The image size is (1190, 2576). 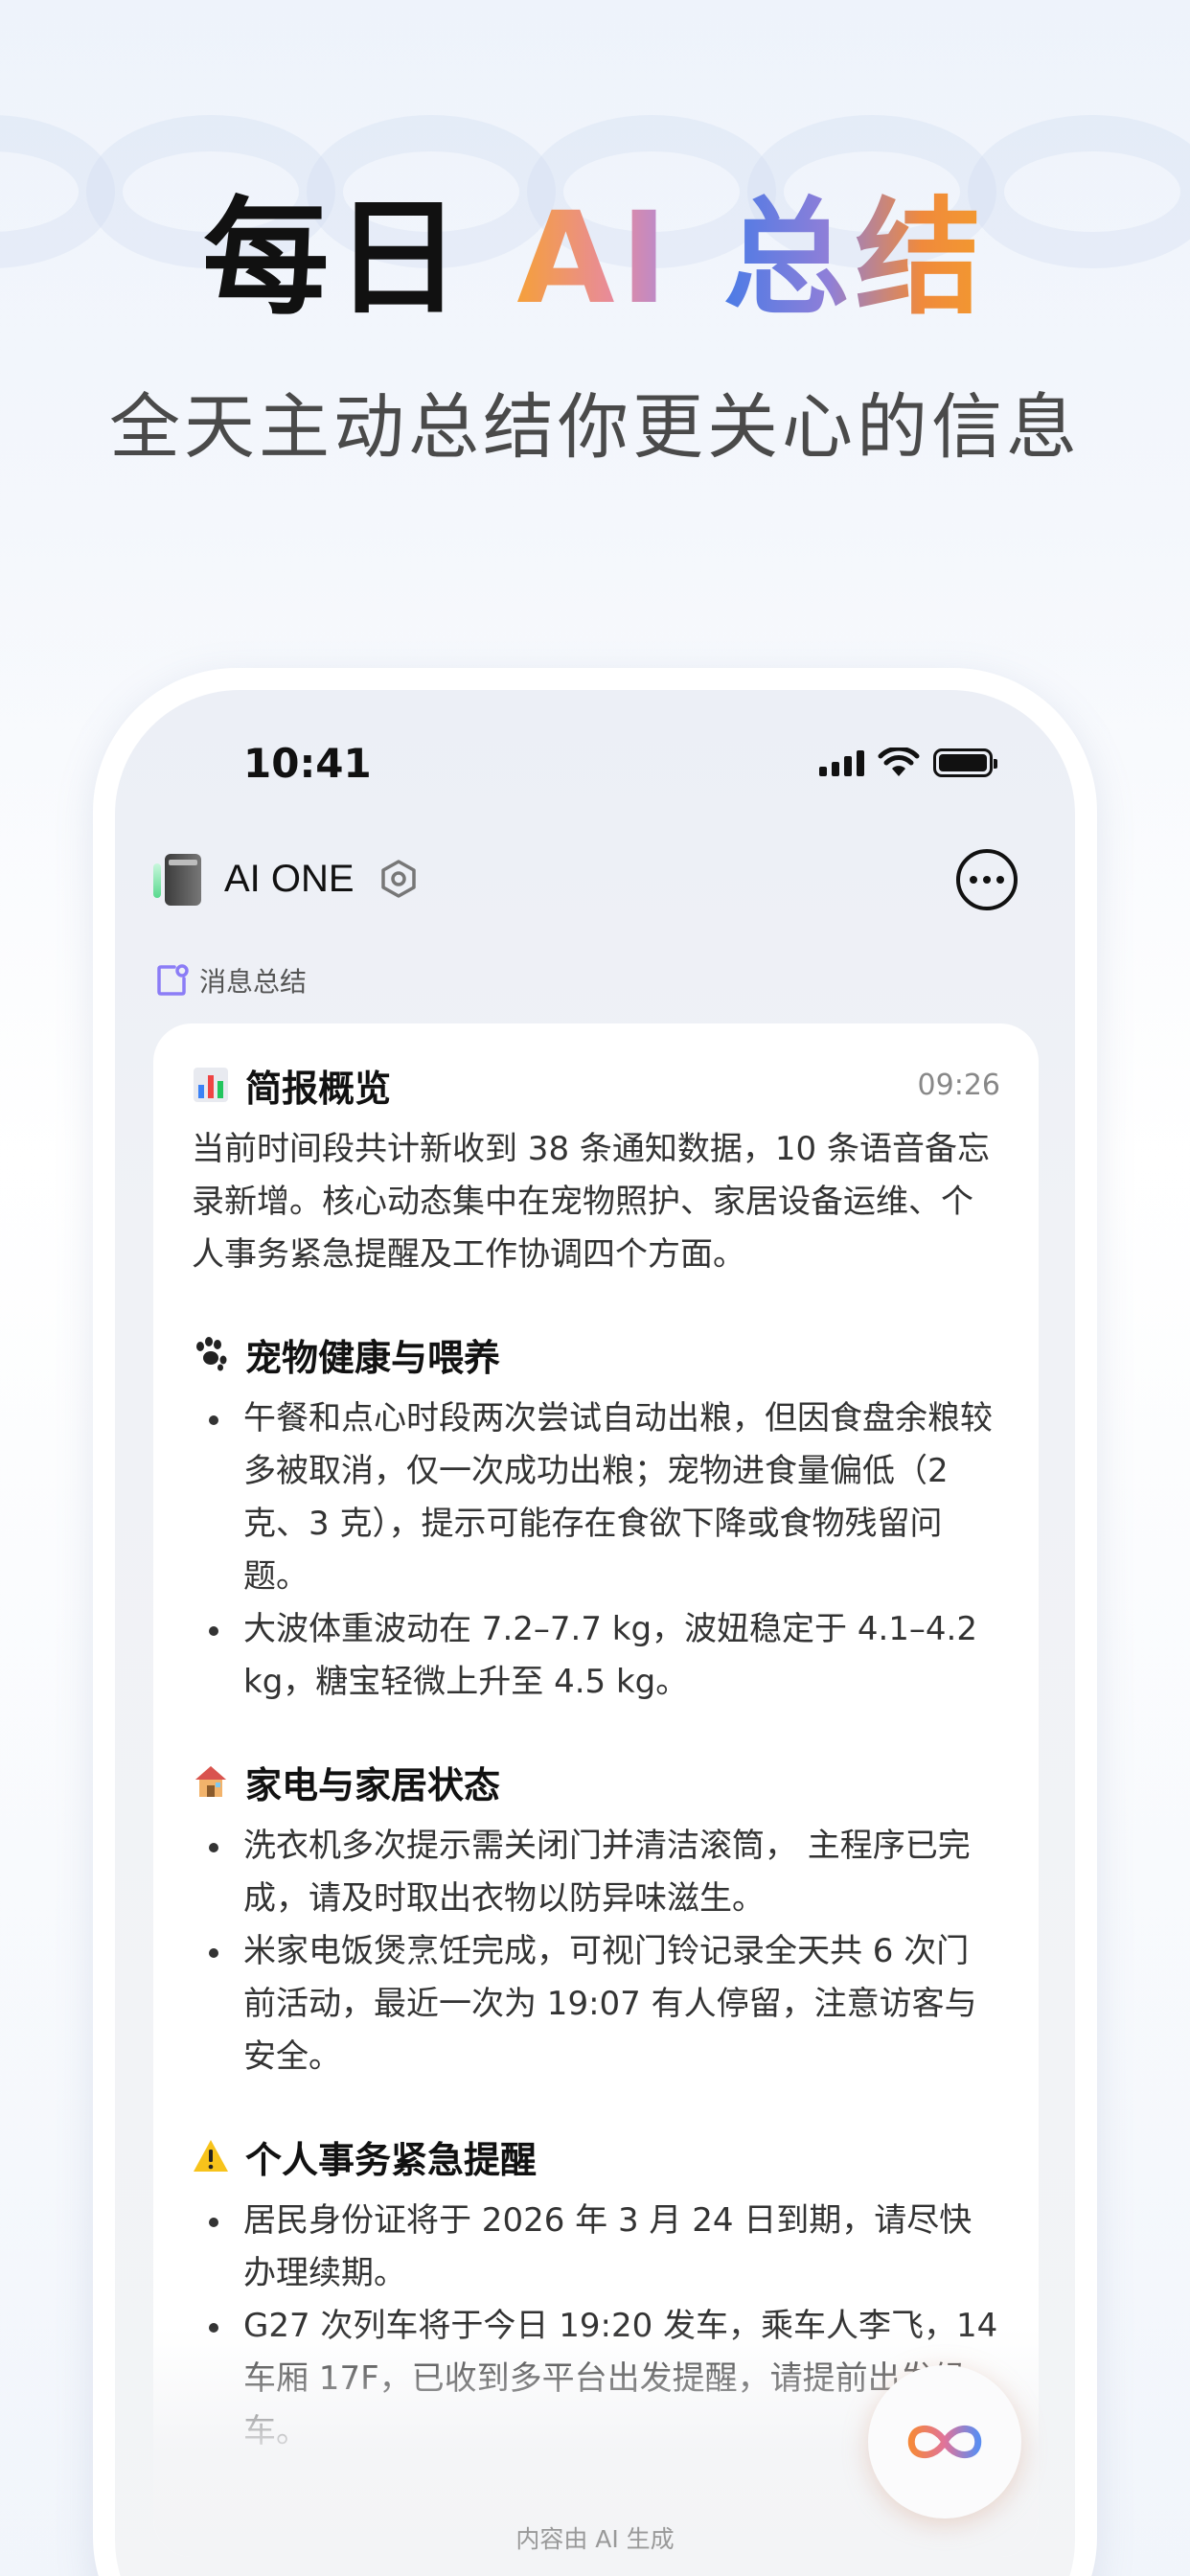 What do you see at coordinates (595, 878) in the screenshot?
I see `app-header: AI ONE` at bounding box center [595, 878].